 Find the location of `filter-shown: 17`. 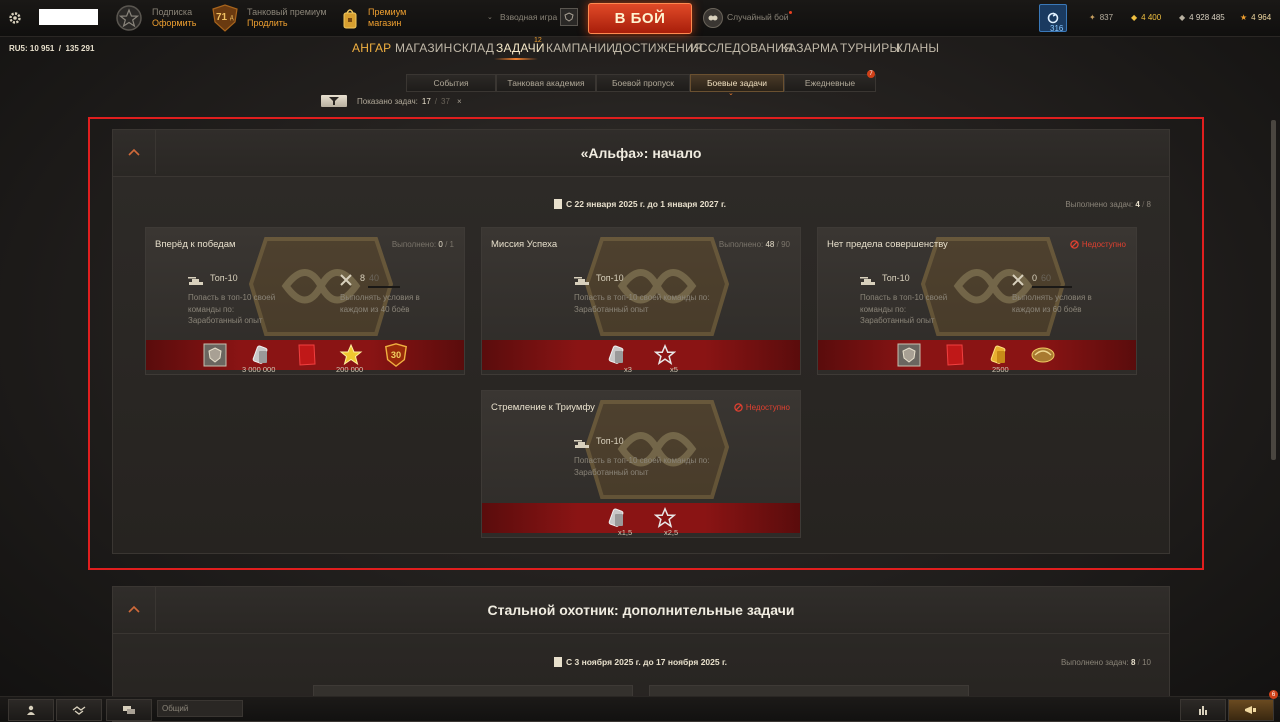

filter-shown: 17 is located at coordinates (426, 101).